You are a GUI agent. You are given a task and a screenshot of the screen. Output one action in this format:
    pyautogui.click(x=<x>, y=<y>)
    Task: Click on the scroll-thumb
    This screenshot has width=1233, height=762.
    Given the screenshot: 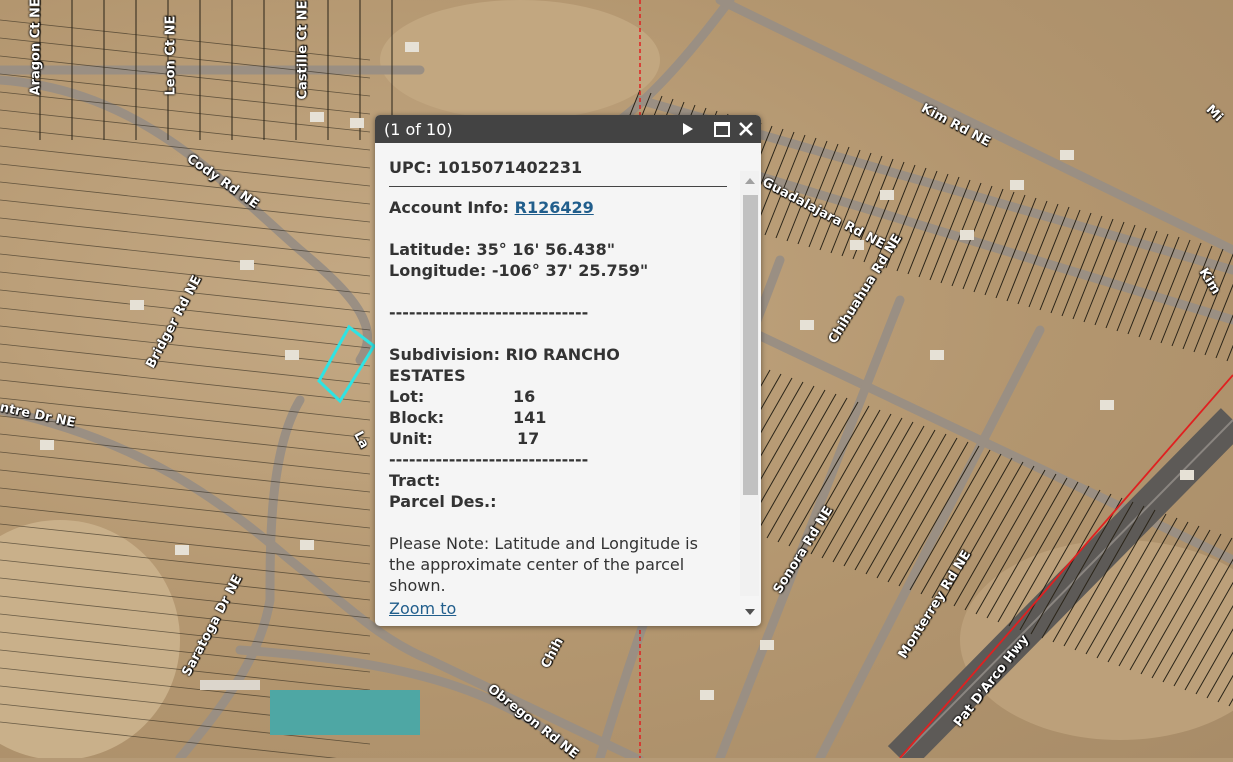 What is the action you would take?
    pyautogui.click(x=750, y=345)
    